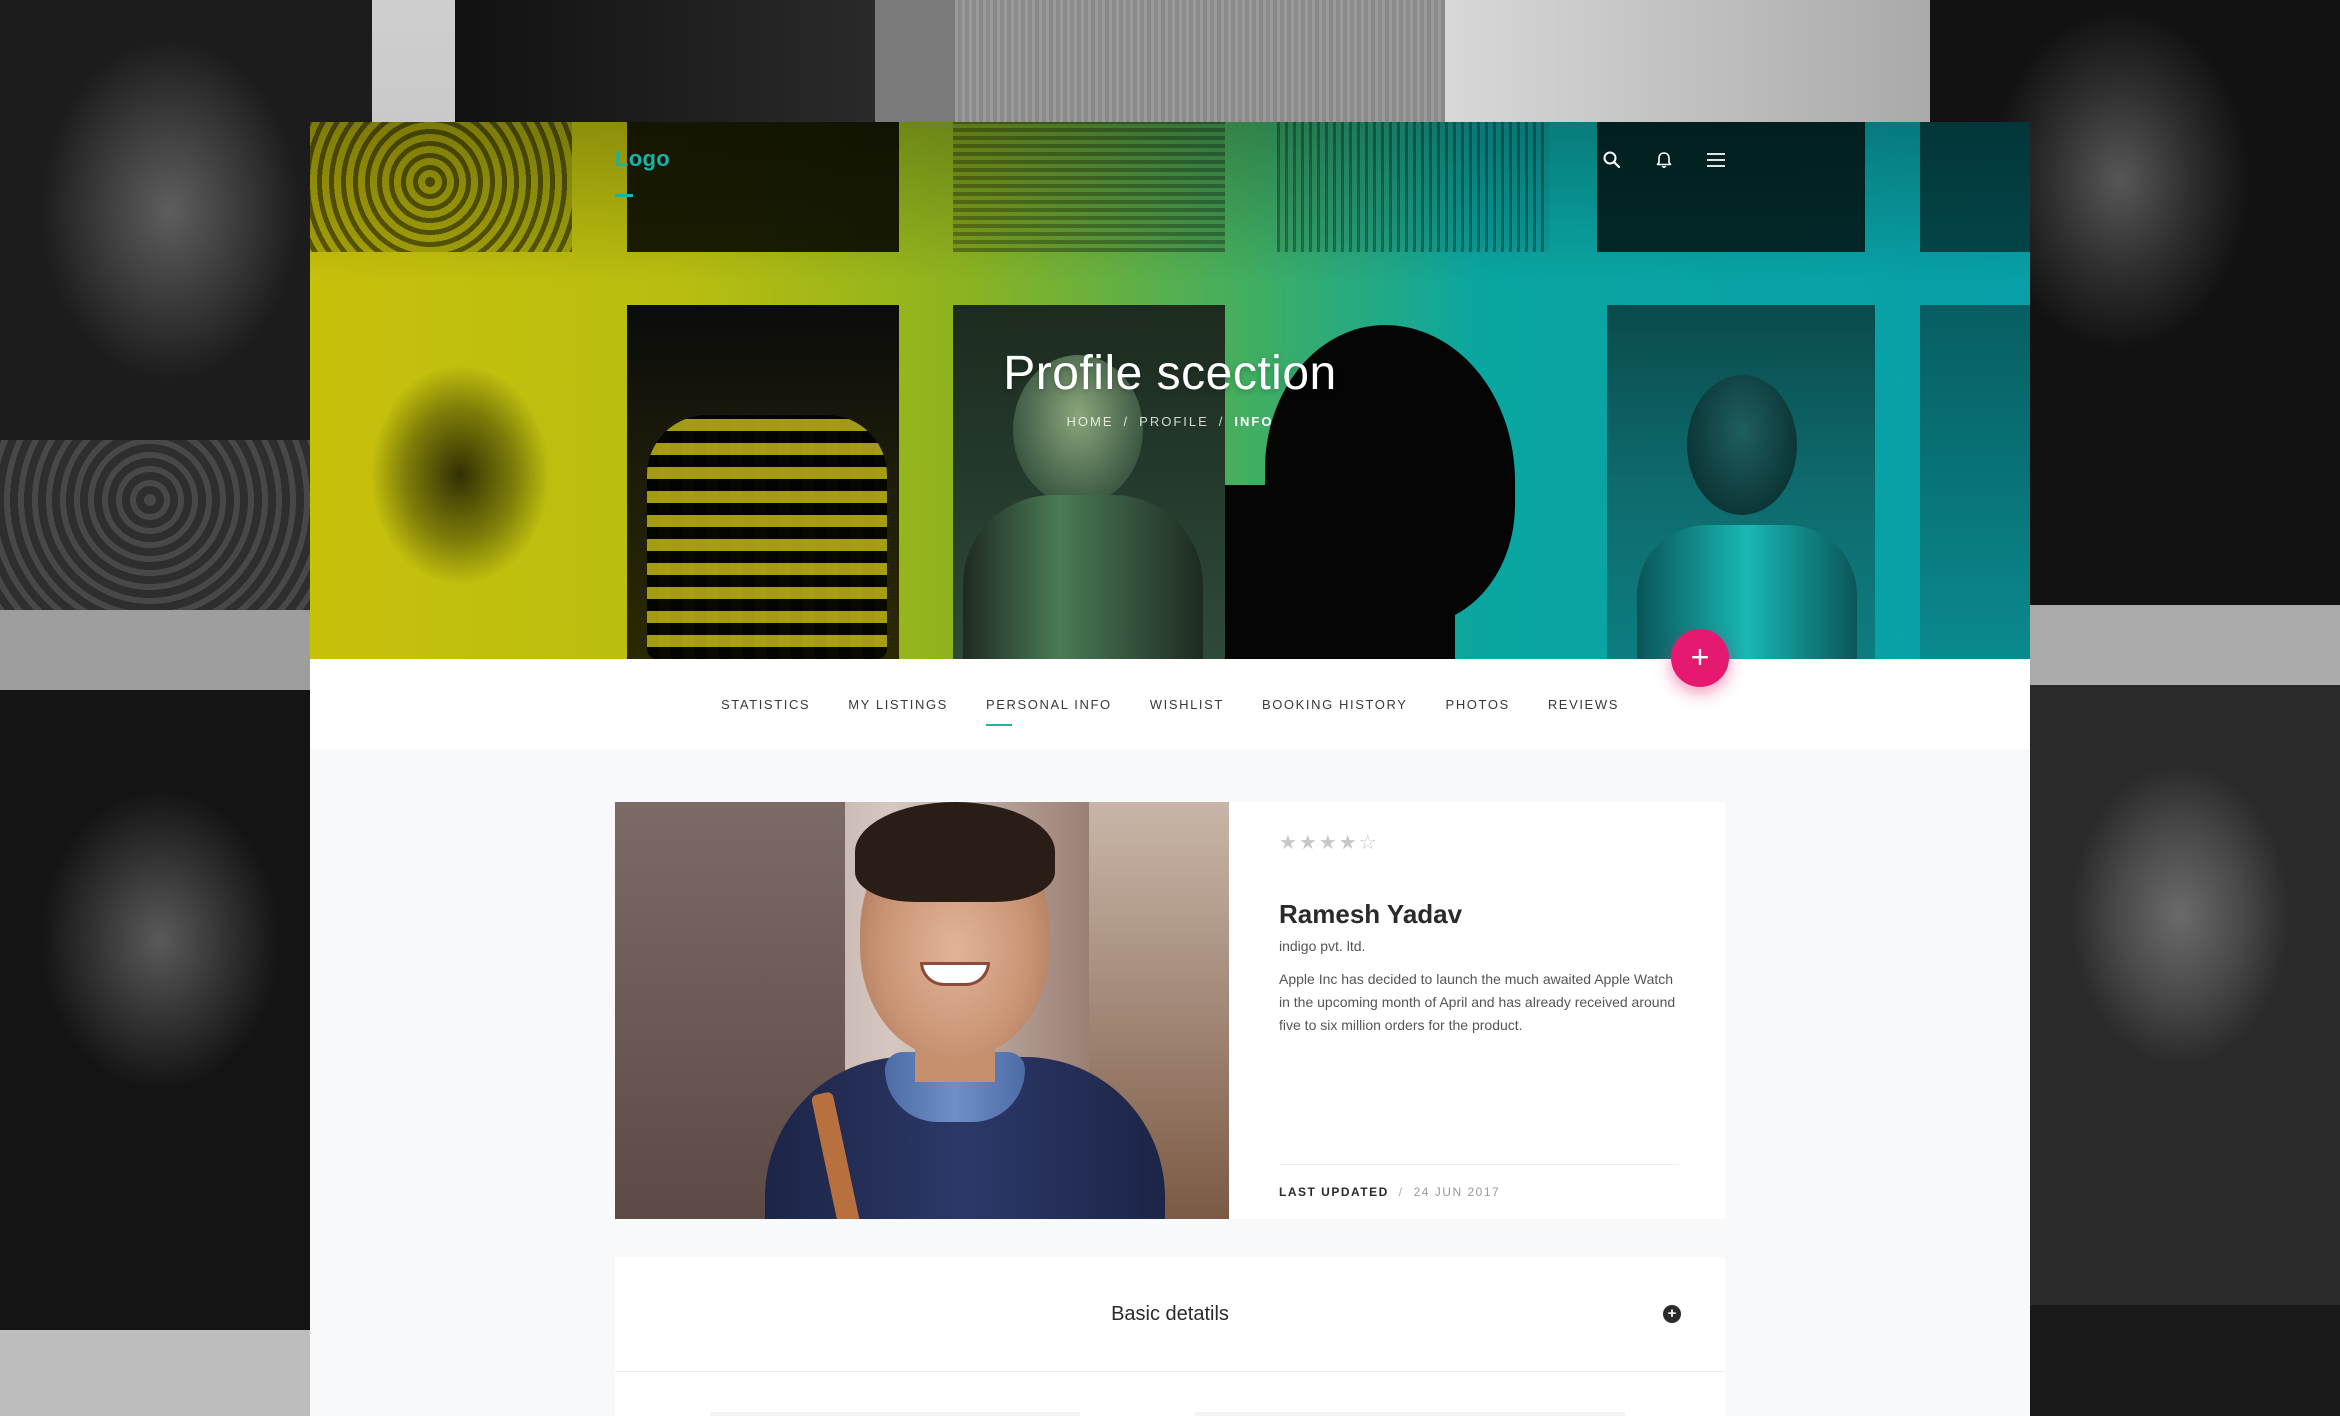  I want to click on breadcrumb-info: INFO, so click(1254, 421).